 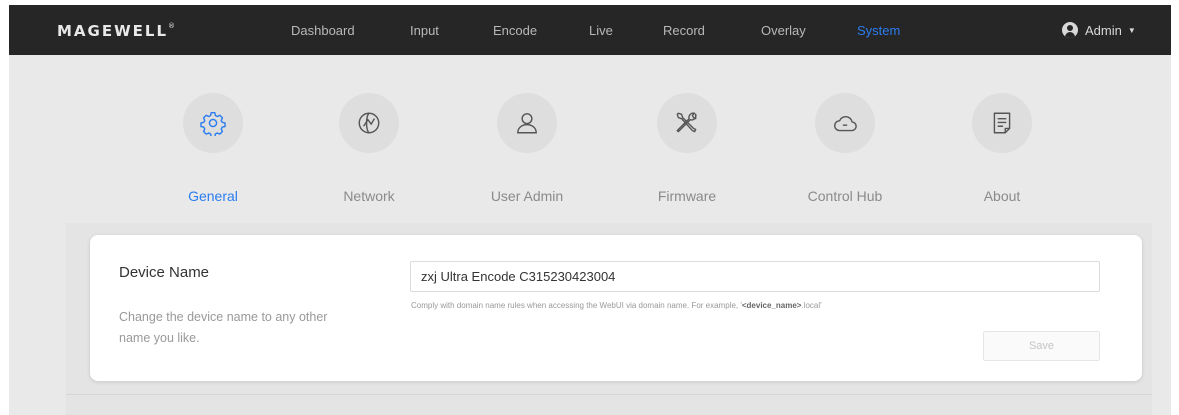 What do you see at coordinates (684, 30) in the screenshot?
I see `nav-record: Record` at bounding box center [684, 30].